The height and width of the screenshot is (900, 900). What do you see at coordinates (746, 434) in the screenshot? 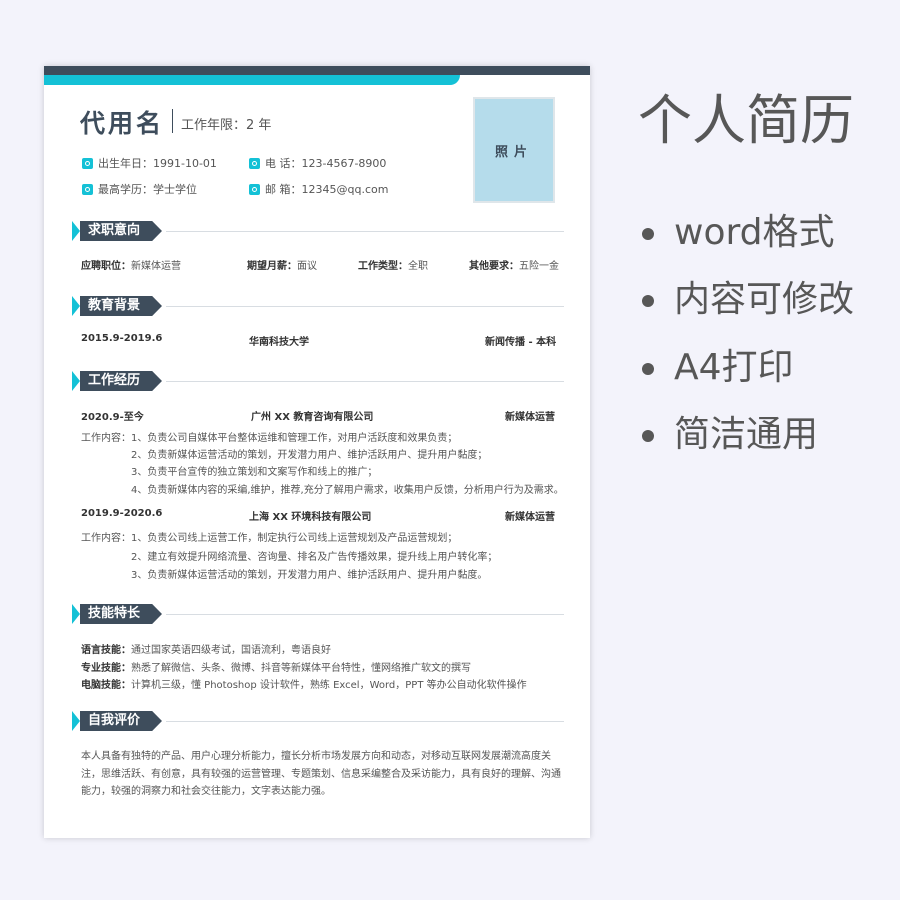
I see `bullet-text: 简洁通用` at bounding box center [746, 434].